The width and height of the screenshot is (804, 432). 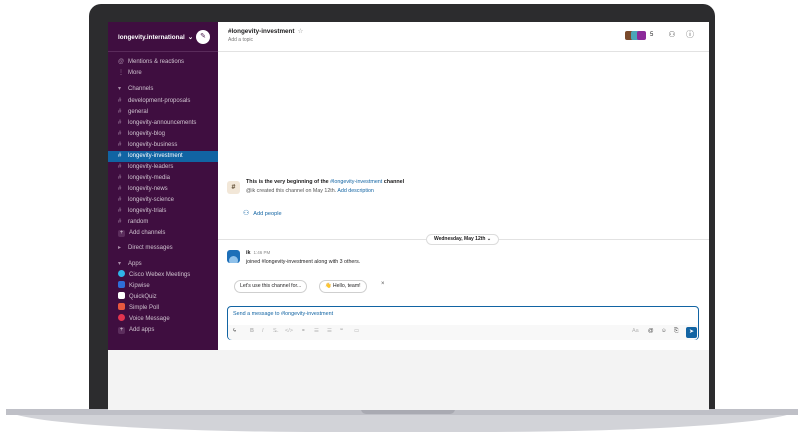 I want to click on workspace-name: longevity.international ⌄, so click(x=155, y=37).